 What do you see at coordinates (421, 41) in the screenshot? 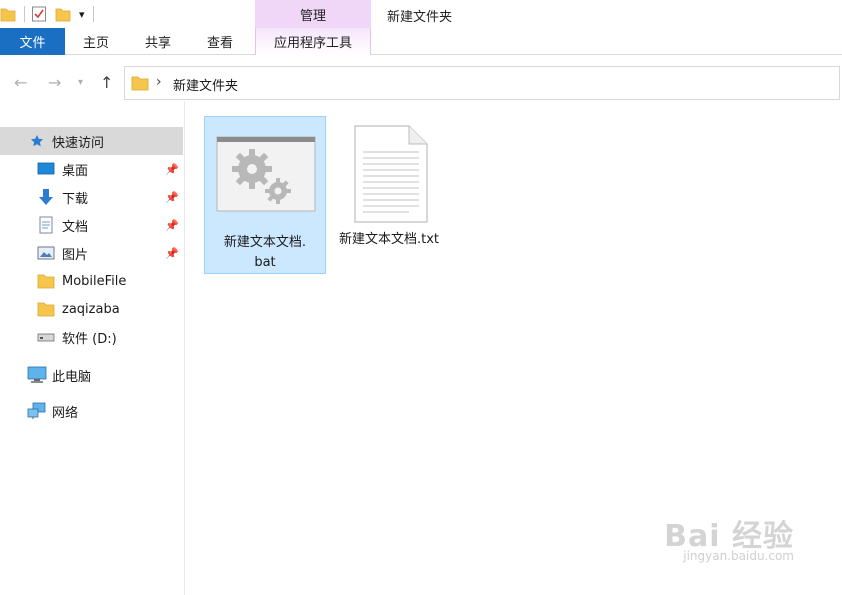
I see `ribbon-tabs: 文件 主页 共享 查看 应用程序工具` at bounding box center [421, 41].